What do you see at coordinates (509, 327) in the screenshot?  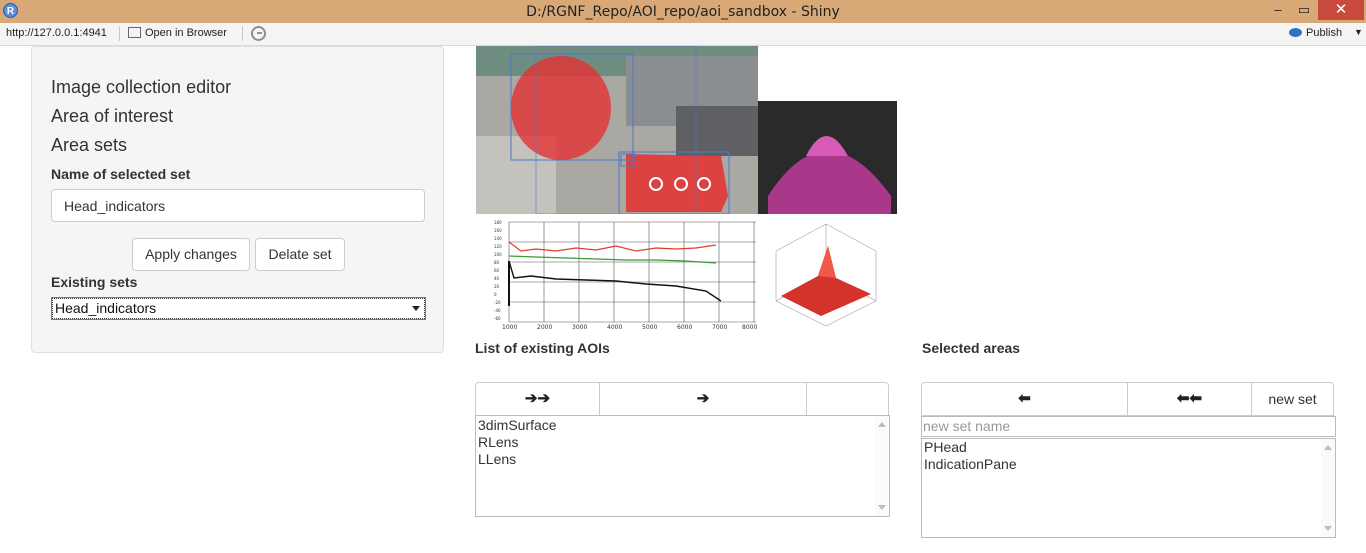 I see `x-tick: 1000` at bounding box center [509, 327].